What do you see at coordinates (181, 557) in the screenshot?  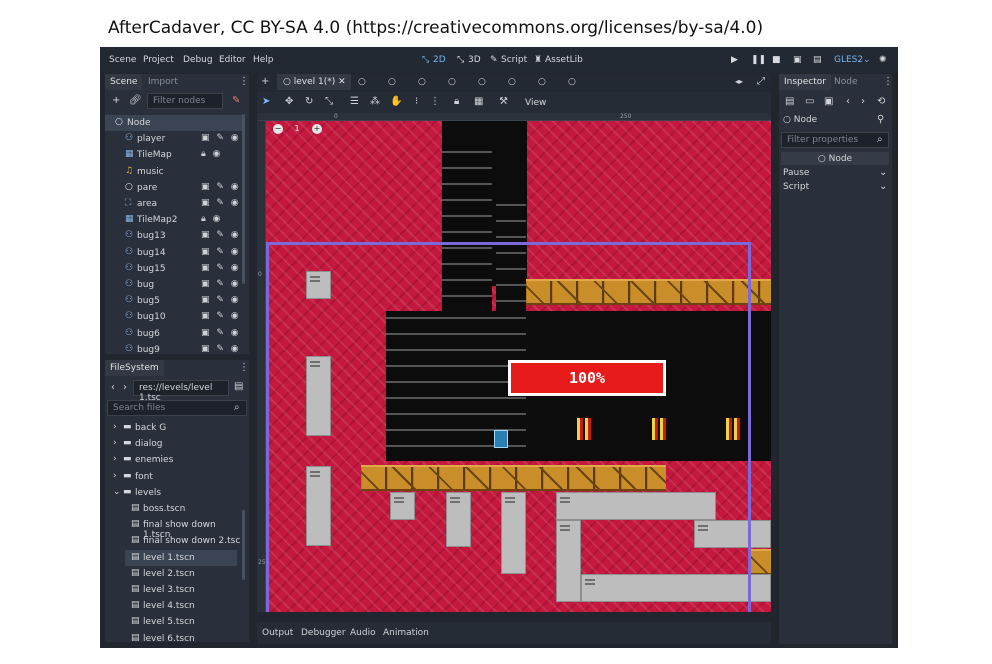 I see `file-entry-row: ▤ level 1.tscn` at bounding box center [181, 557].